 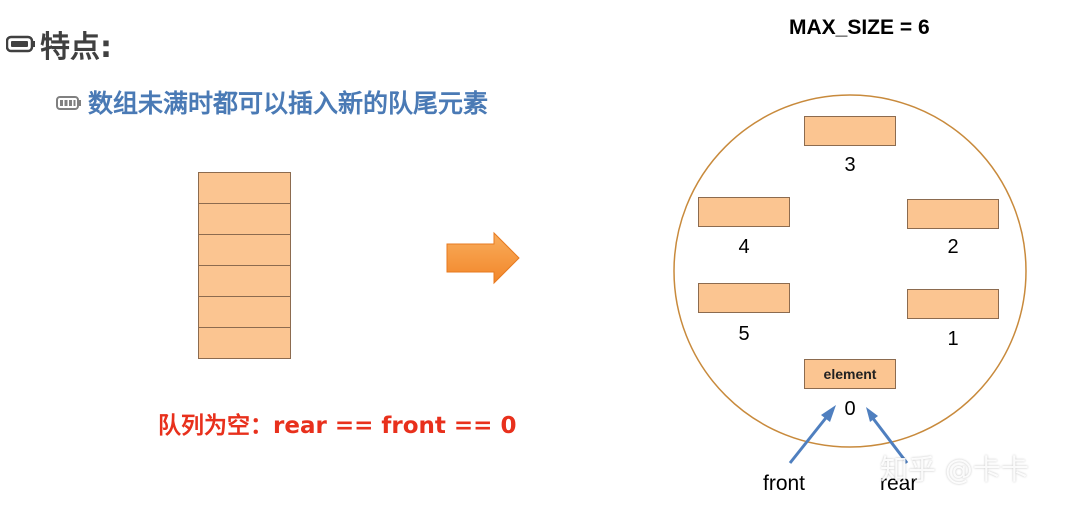 What do you see at coordinates (953, 247) in the screenshot?
I see `slot-index-2: 2` at bounding box center [953, 247].